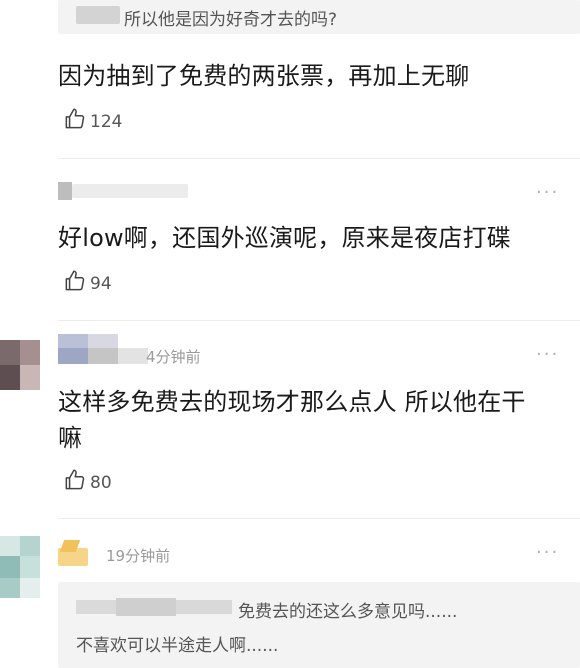 This screenshot has height=668, width=580. Describe the element at coordinates (292, 402) in the screenshot. I see `comment-body-line-1: 这样多免费去的现场才那么点人 所以他在干` at that location.